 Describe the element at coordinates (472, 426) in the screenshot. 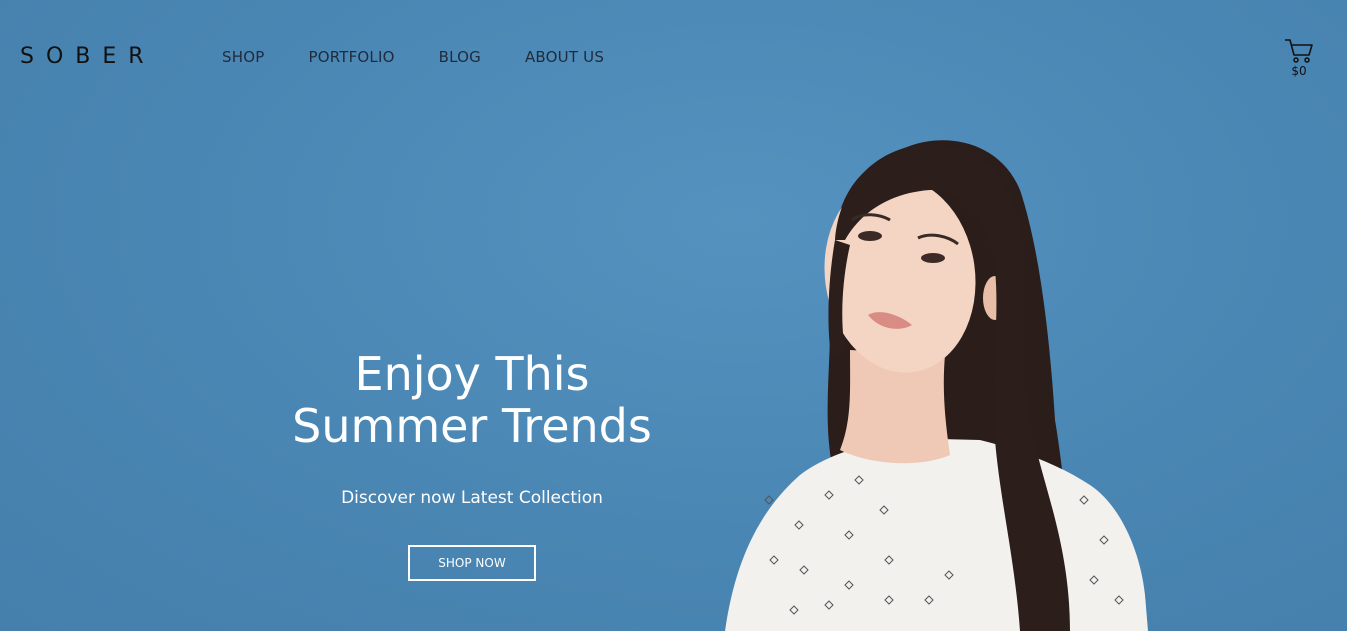

I see `hero-title-line-2: Summer Trends` at that location.